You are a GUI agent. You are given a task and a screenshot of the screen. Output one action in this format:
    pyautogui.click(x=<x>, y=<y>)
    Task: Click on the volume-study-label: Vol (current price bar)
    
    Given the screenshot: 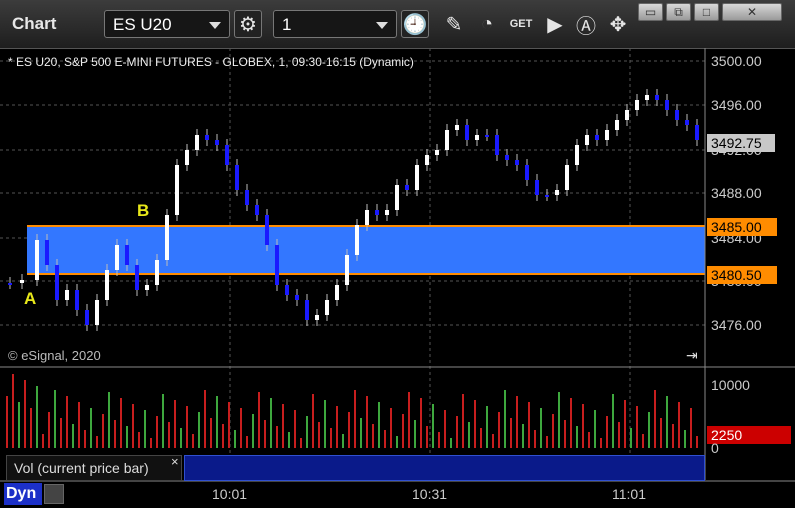 What is the action you would take?
    pyautogui.click(x=94, y=468)
    